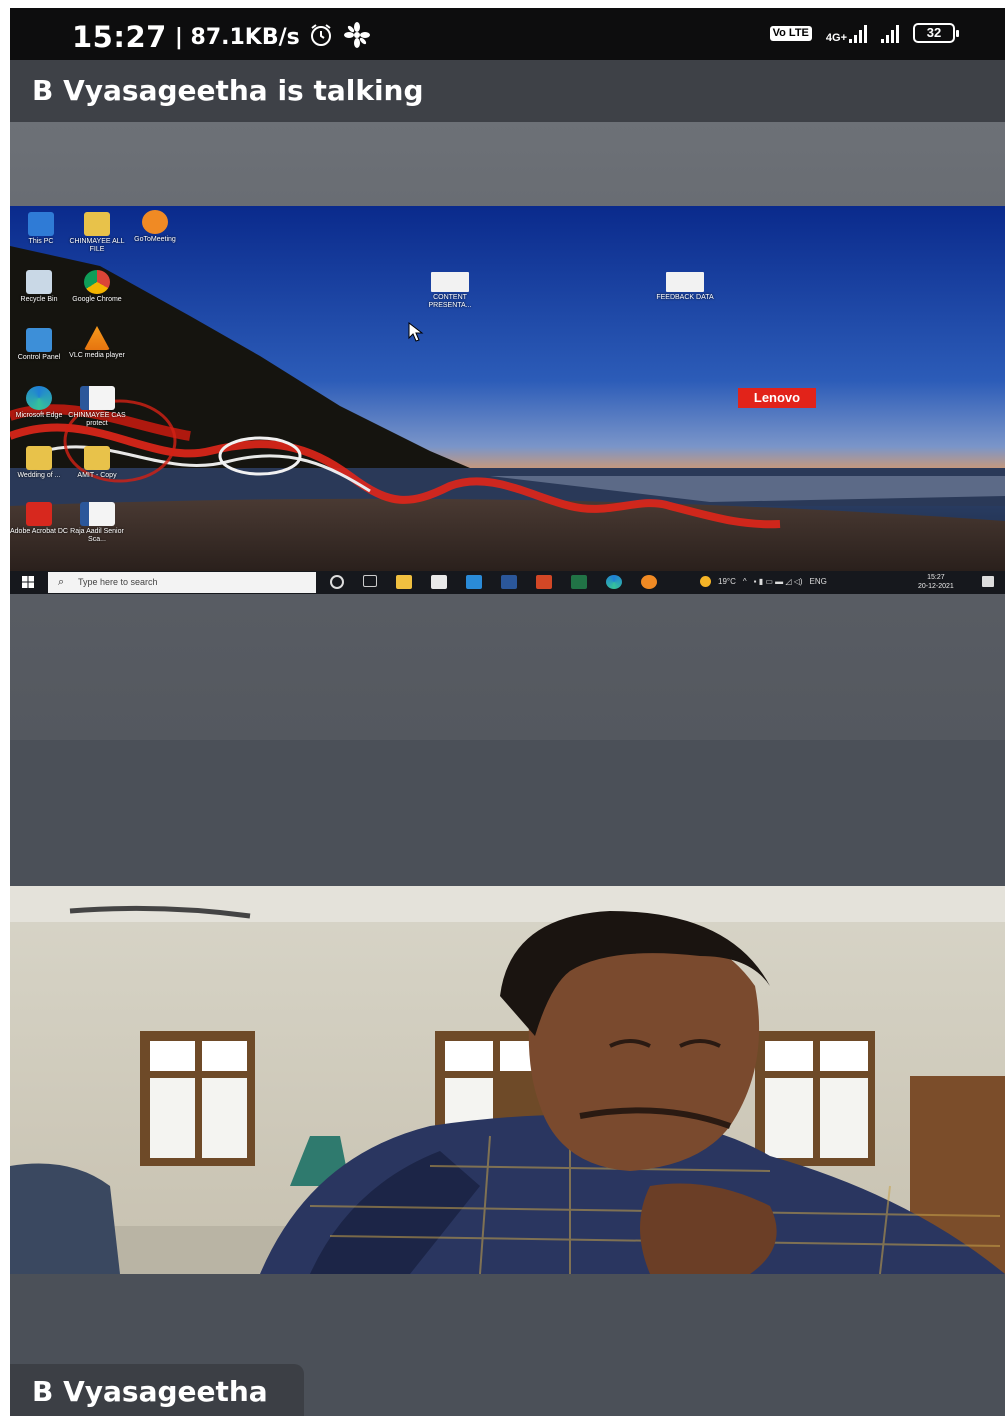  What do you see at coordinates (97, 245) in the screenshot?
I see `desktop-icon-label: CHINMAYEE ALL FILE` at bounding box center [97, 245].